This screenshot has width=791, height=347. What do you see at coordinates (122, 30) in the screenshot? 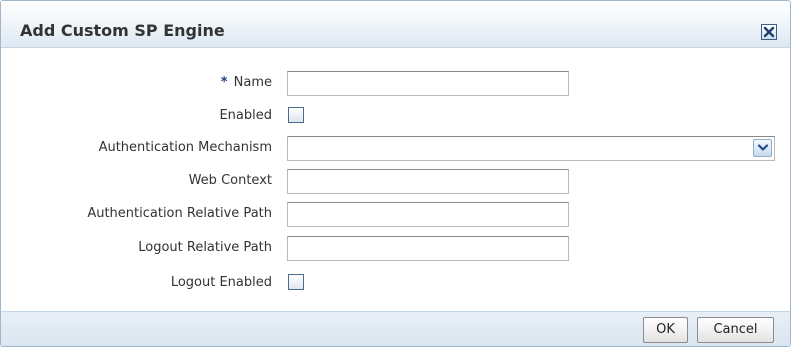
I see `dialog-title: Add Custom SP Engine` at bounding box center [122, 30].